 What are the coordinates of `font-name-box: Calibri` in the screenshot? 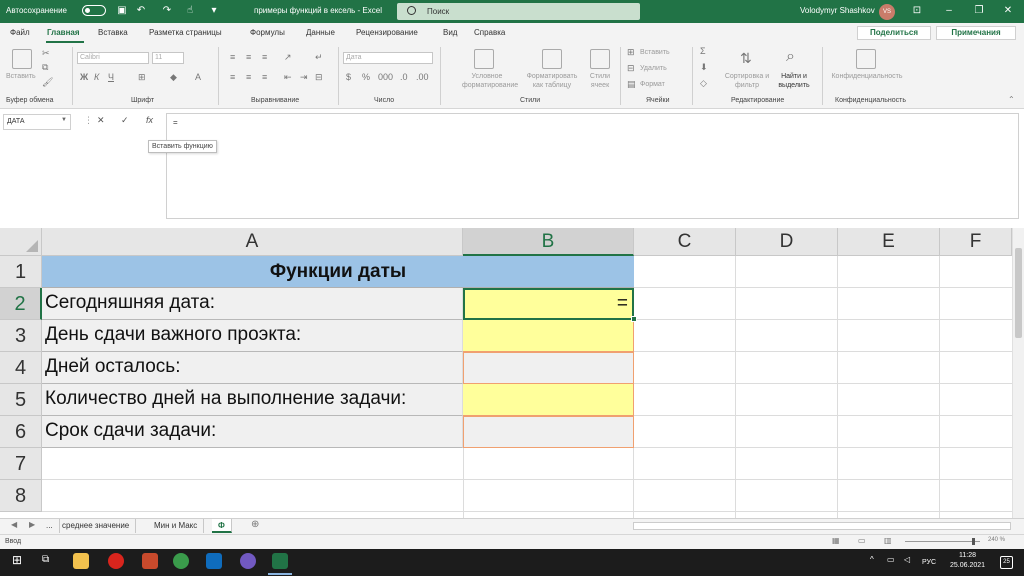 It's located at (113, 58).